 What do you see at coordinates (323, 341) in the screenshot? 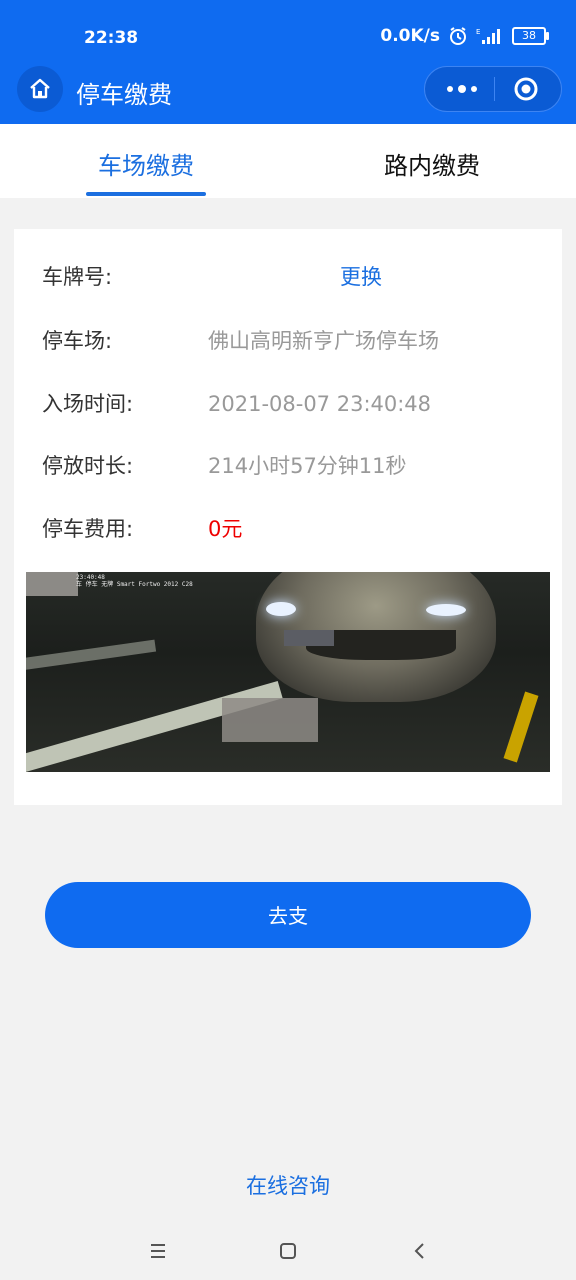
I see `lot-value: 佛山高明新亨广场停车场` at bounding box center [323, 341].